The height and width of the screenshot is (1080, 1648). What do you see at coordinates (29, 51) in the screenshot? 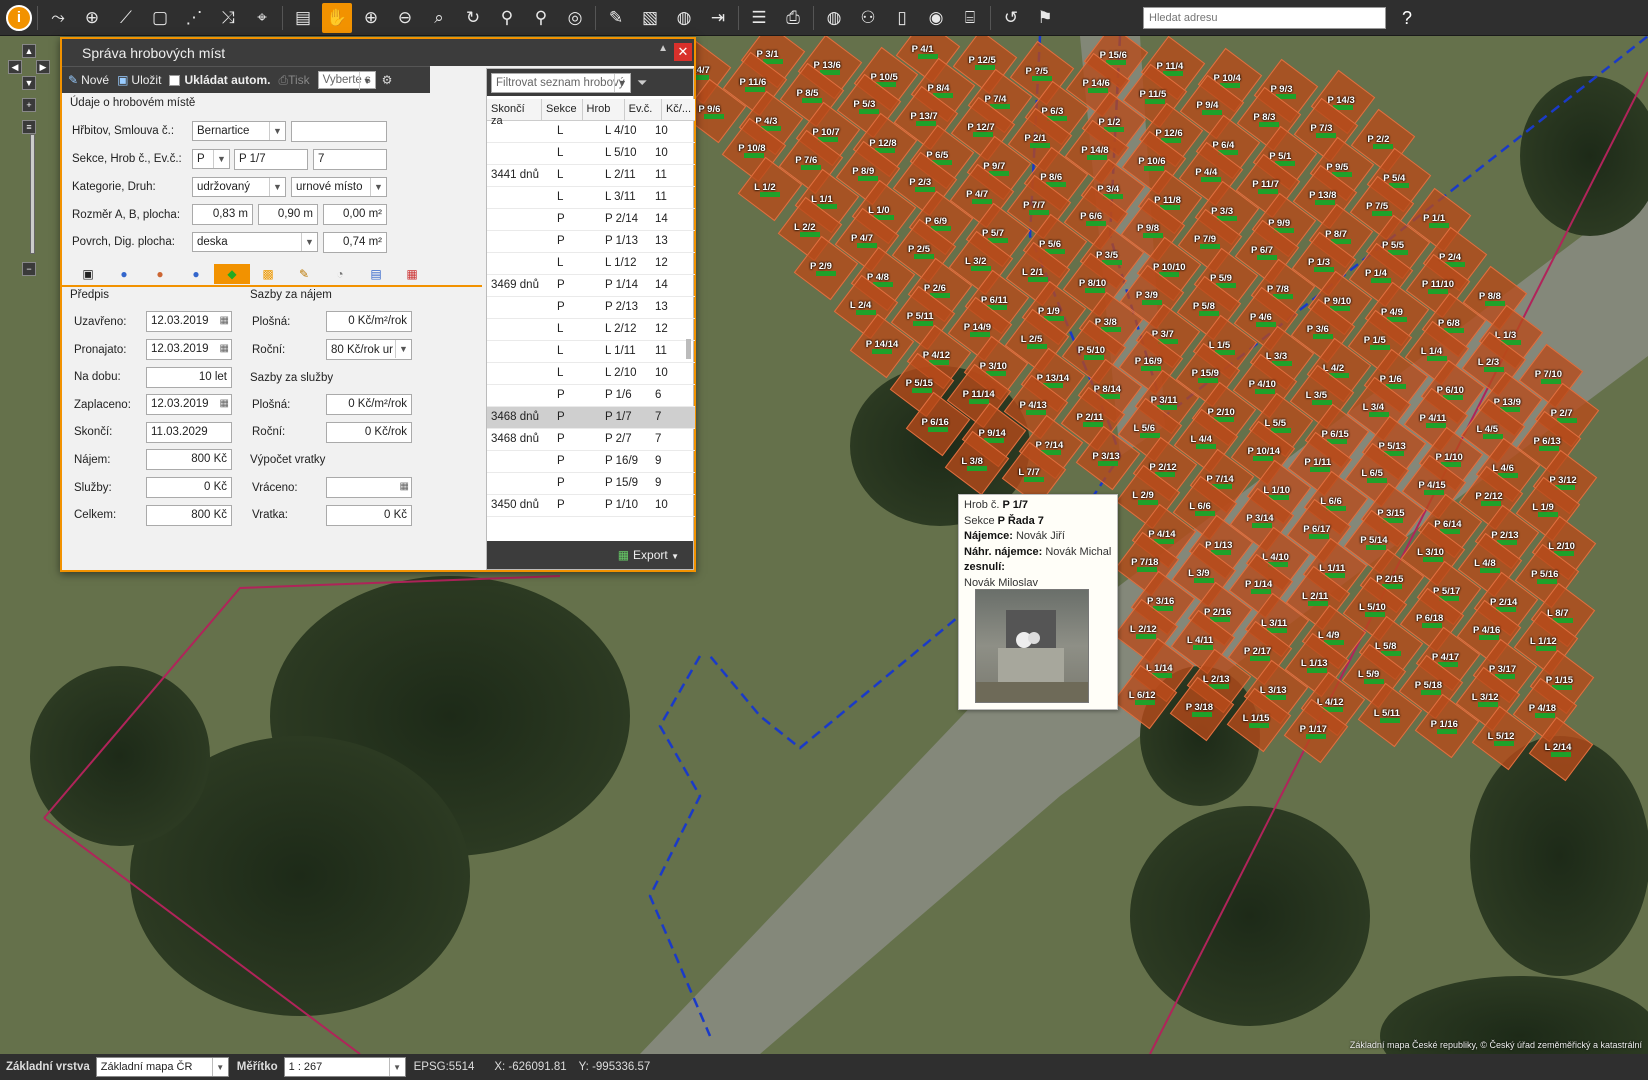
I see `pan-up-icon: ▲` at bounding box center [29, 51].